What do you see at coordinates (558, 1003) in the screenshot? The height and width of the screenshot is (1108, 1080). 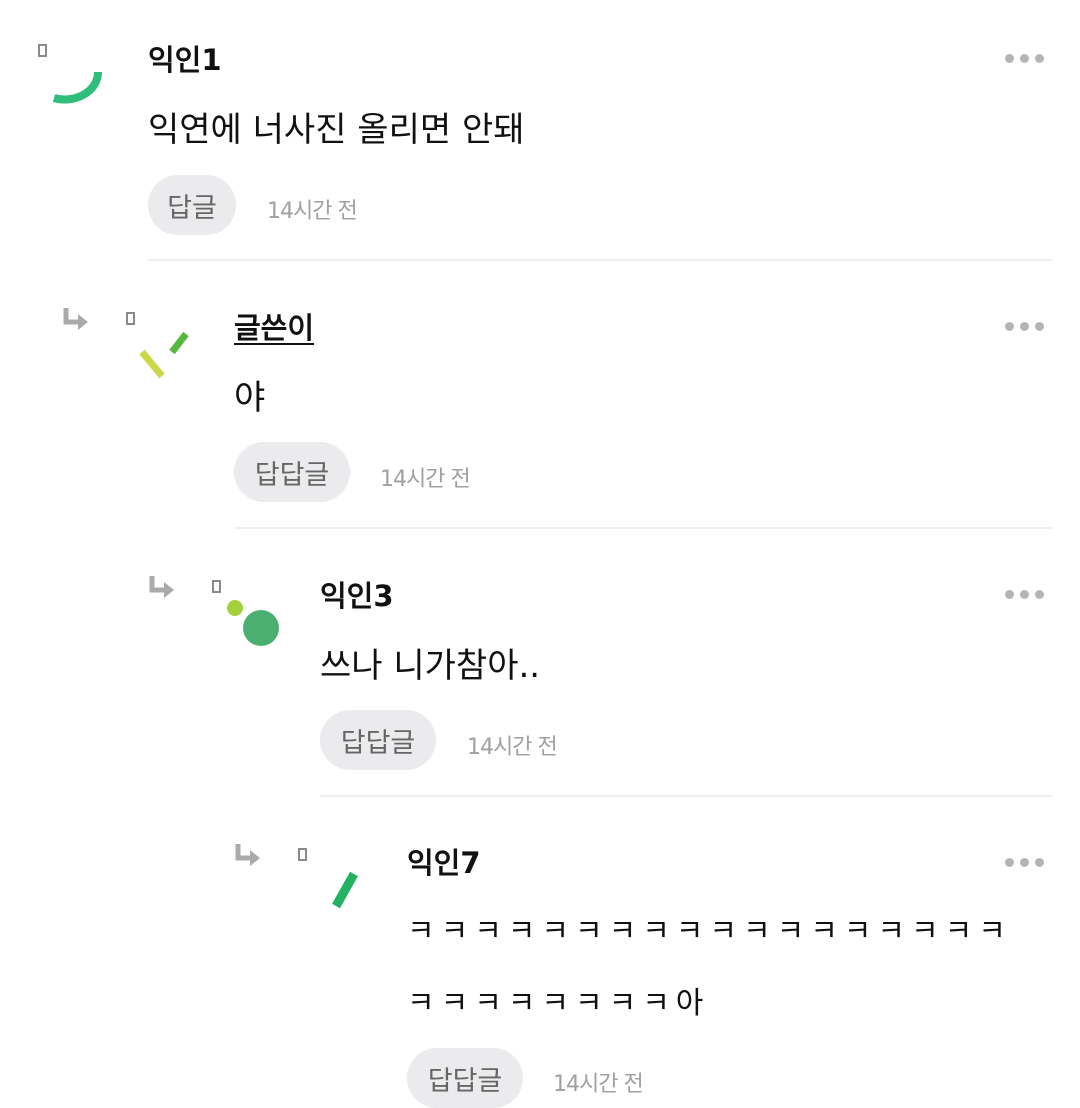 I see `comment-text-line: ㅋㅋㅋㅋㅋㅋㅋㅋ아` at bounding box center [558, 1003].